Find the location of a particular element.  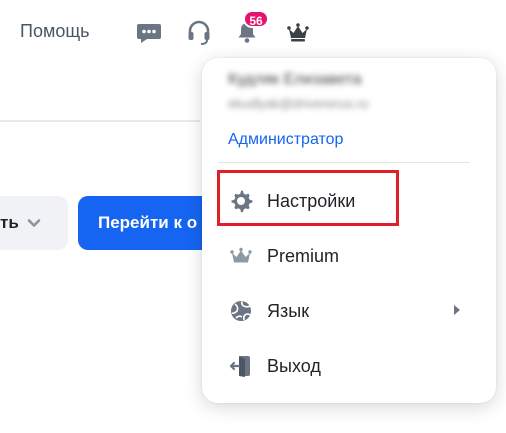

user-name: Кудляк Елизавета is located at coordinates (295, 79).